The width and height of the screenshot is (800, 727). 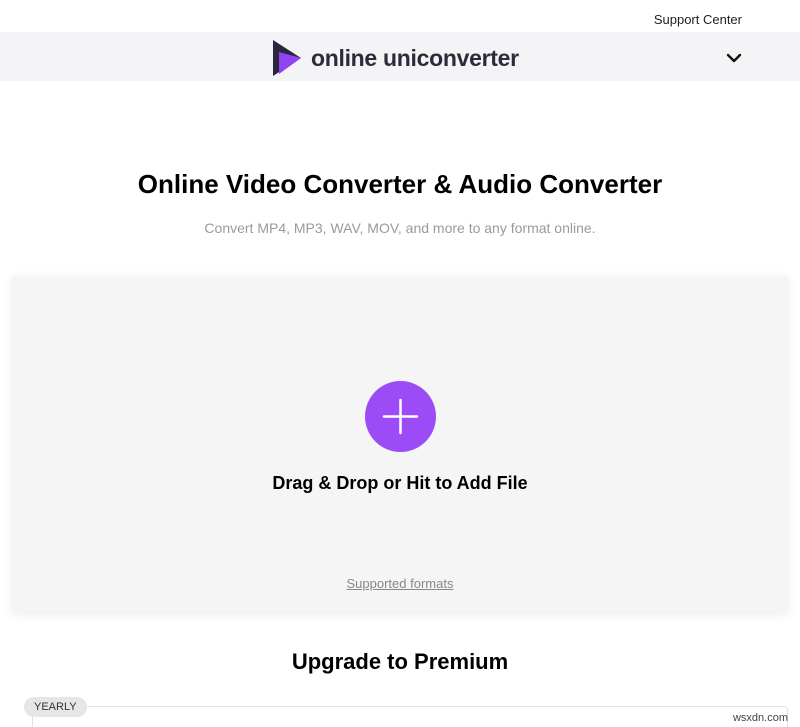 I want to click on plus-icon, so click(x=400, y=416).